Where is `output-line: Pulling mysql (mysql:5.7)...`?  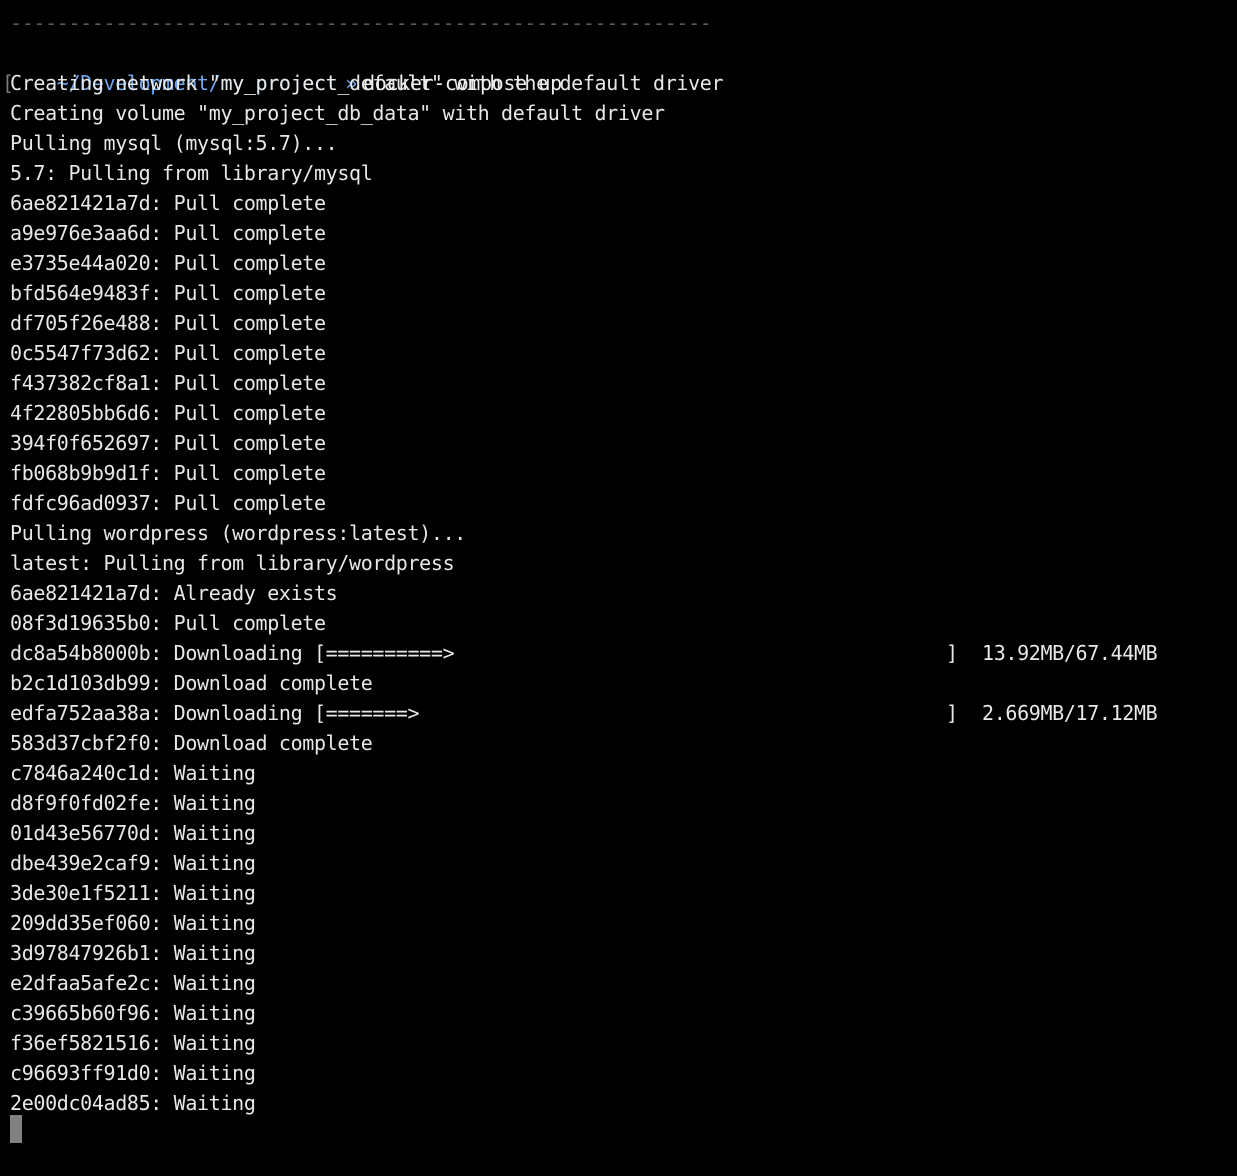 output-line: Pulling mysql (mysql:5.7)... is located at coordinates (174, 143).